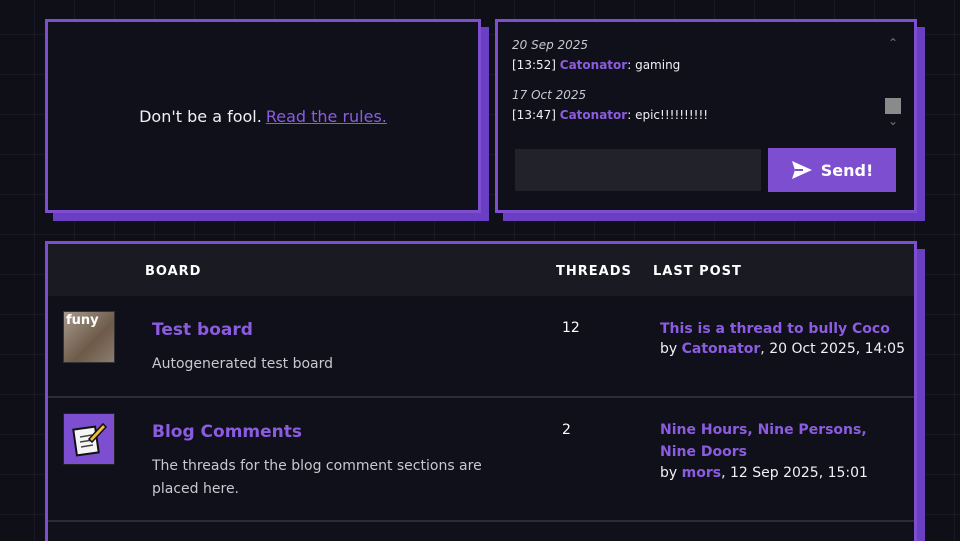 This screenshot has width=960, height=541. I want to click on rules-text: Don't be a fool., so click(200, 116).